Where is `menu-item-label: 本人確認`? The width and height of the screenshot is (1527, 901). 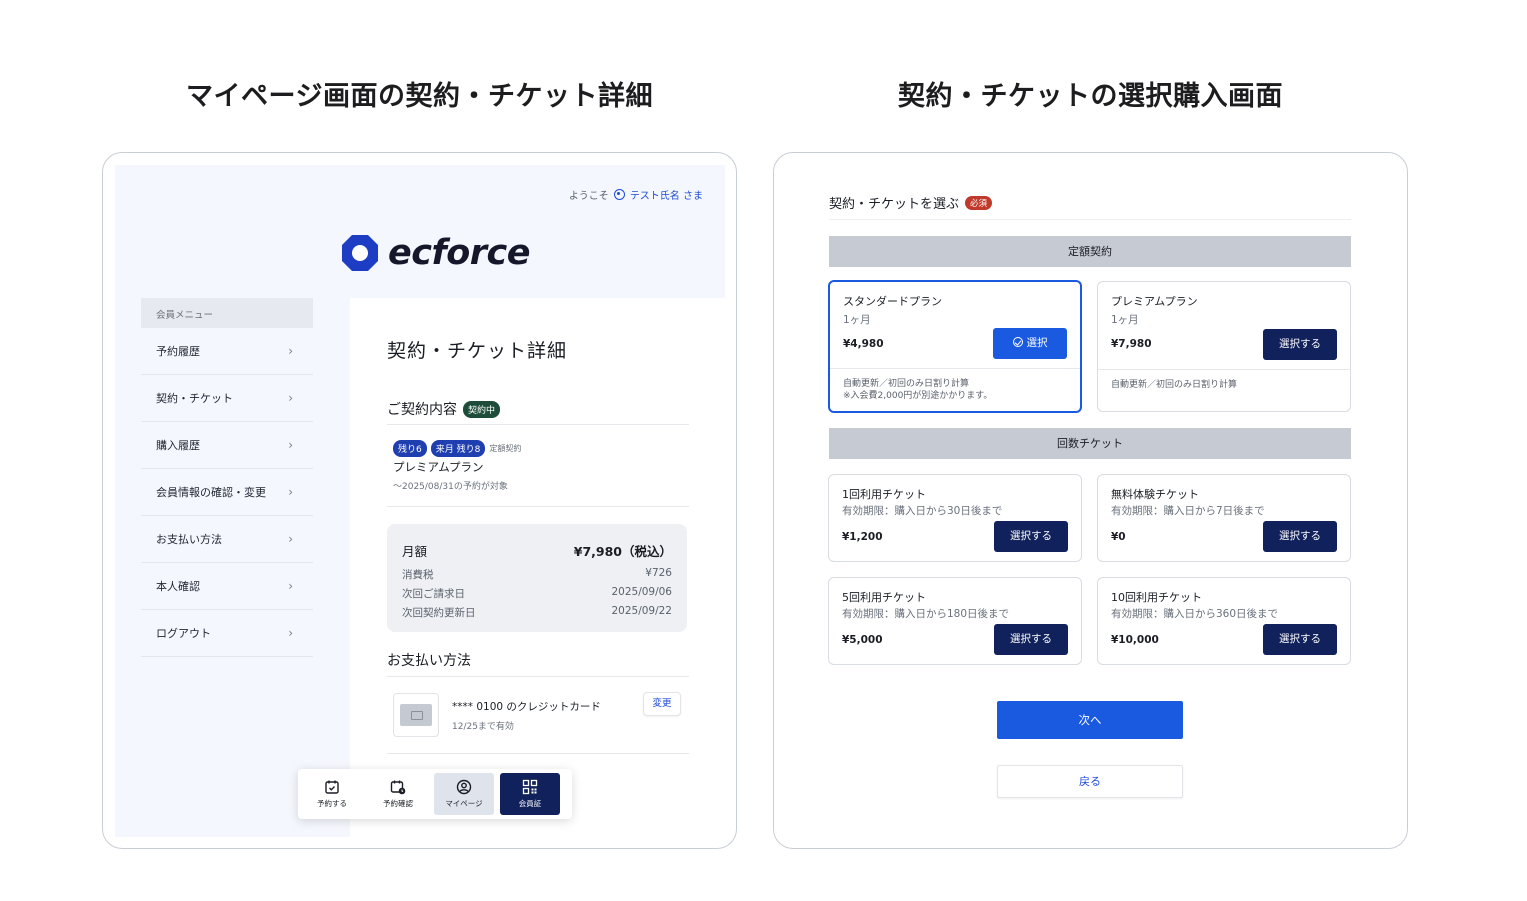
menu-item-label: 本人確認 is located at coordinates (178, 586).